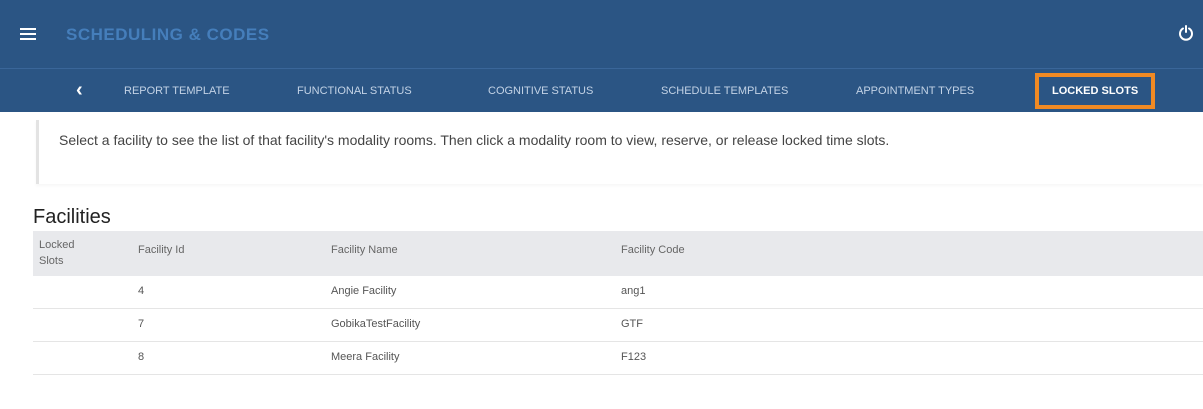 The image size is (1203, 409). Describe the element at coordinates (1095, 91) in the screenshot. I see `tab-locked-slots: LOCKED SLOTS` at that location.